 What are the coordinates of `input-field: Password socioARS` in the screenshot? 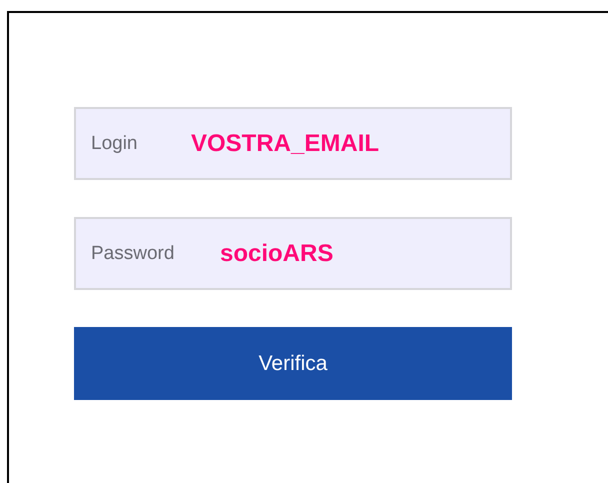 It's located at (293, 253).